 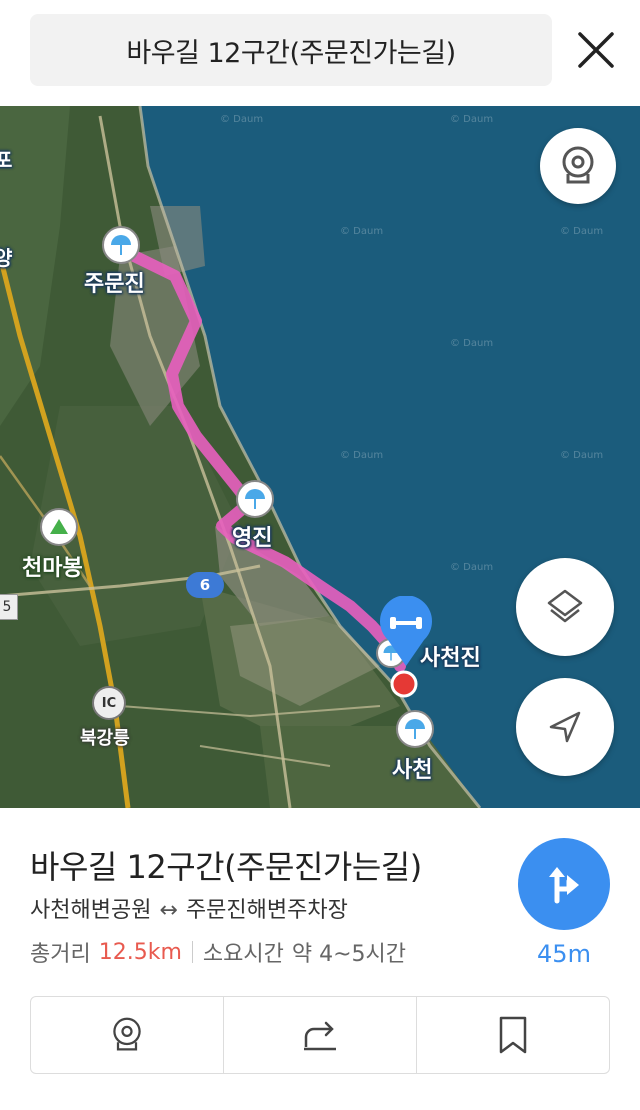 What do you see at coordinates (412, 770) in the screenshot?
I see `poi-label-sacheon: 사천` at bounding box center [412, 770].